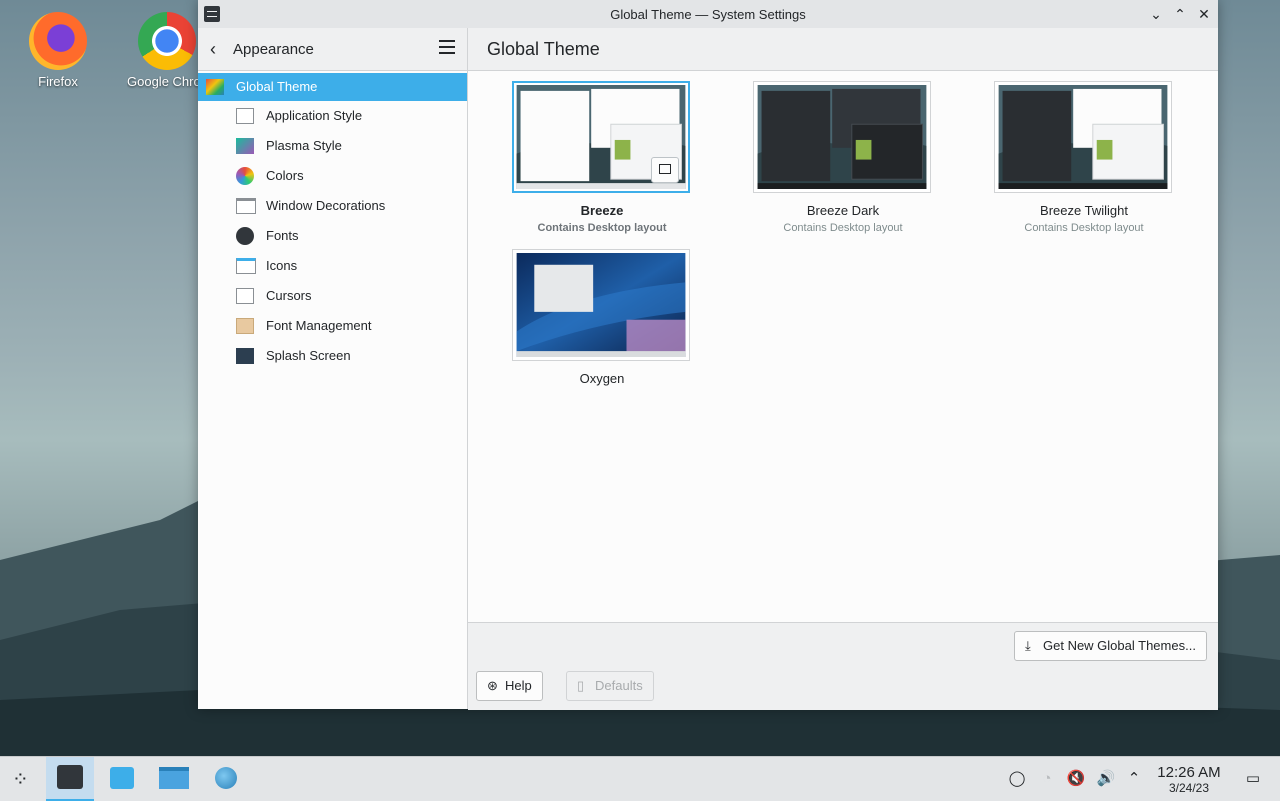 The width and height of the screenshot is (1280, 801). I want to click on desktop-icon-label: Firefox, so click(58, 81).